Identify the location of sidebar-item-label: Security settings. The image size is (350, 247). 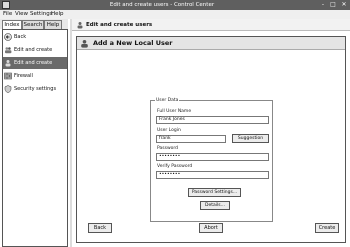
(35, 89).